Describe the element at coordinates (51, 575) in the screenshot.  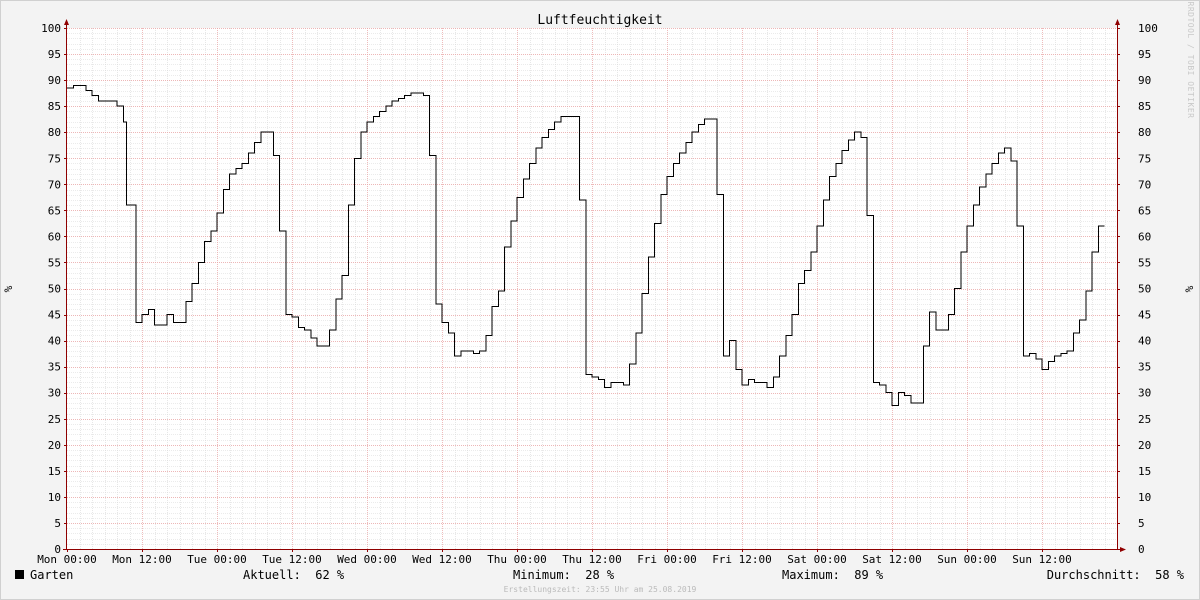
I see `legend-series-name: Garten` at that location.